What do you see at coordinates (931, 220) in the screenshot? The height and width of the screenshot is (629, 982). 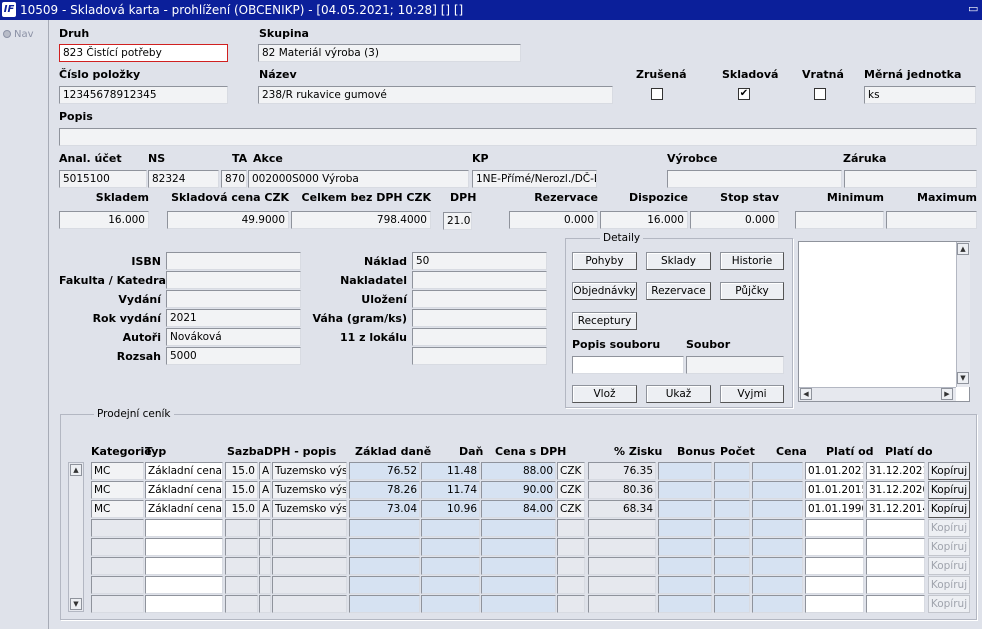 I see `max-field` at bounding box center [931, 220].